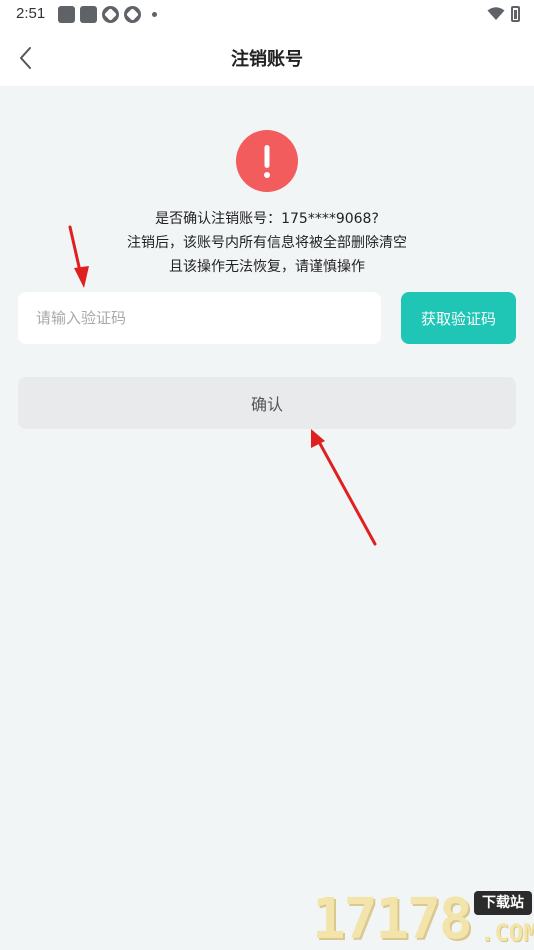  Describe the element at coordinates (31, 13) in the screenshot. I see `status-time: 2:51` at that location.